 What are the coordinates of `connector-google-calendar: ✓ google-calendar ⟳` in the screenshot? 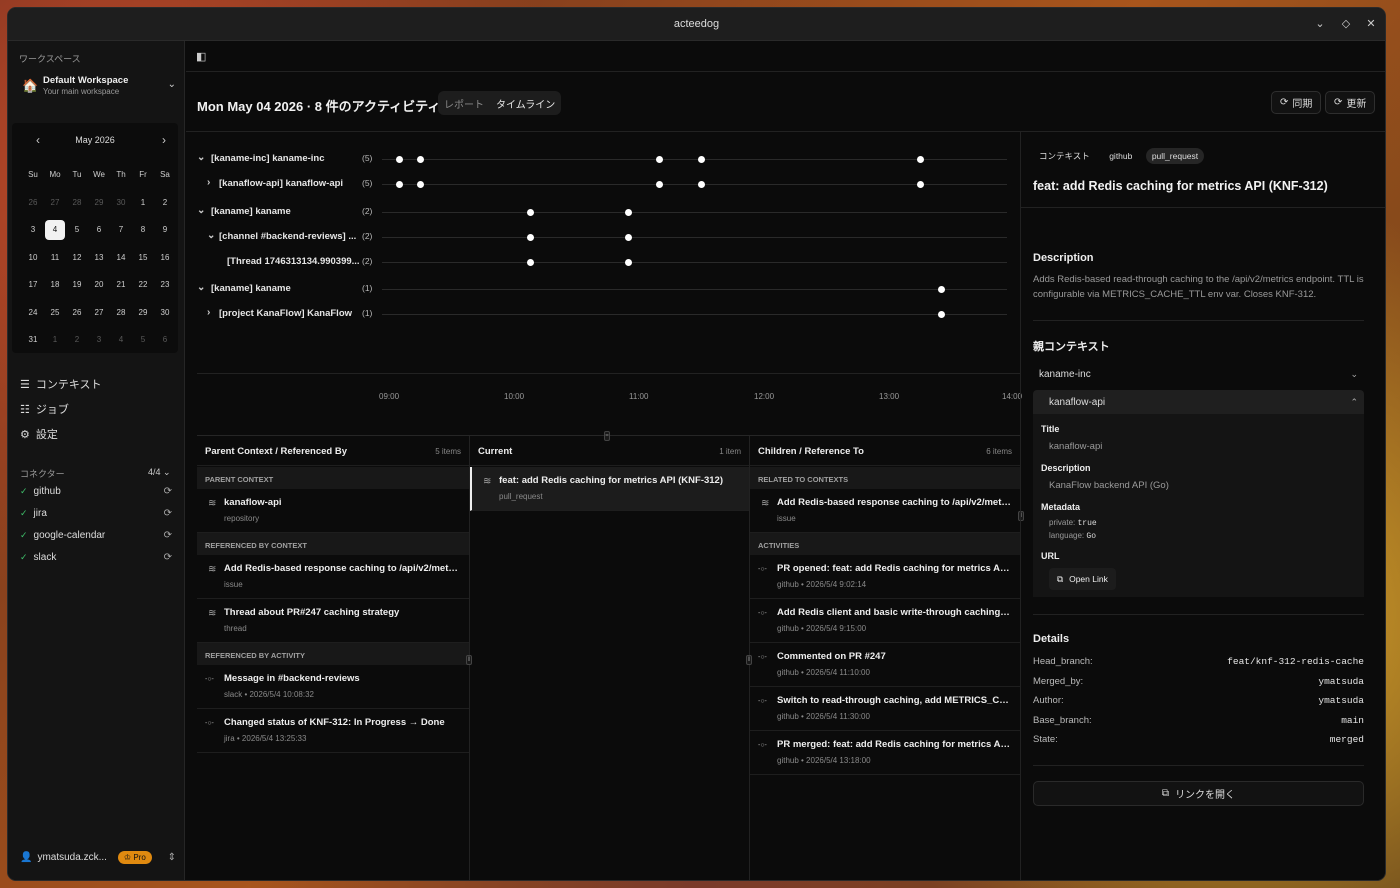 It's located at (96, 535).